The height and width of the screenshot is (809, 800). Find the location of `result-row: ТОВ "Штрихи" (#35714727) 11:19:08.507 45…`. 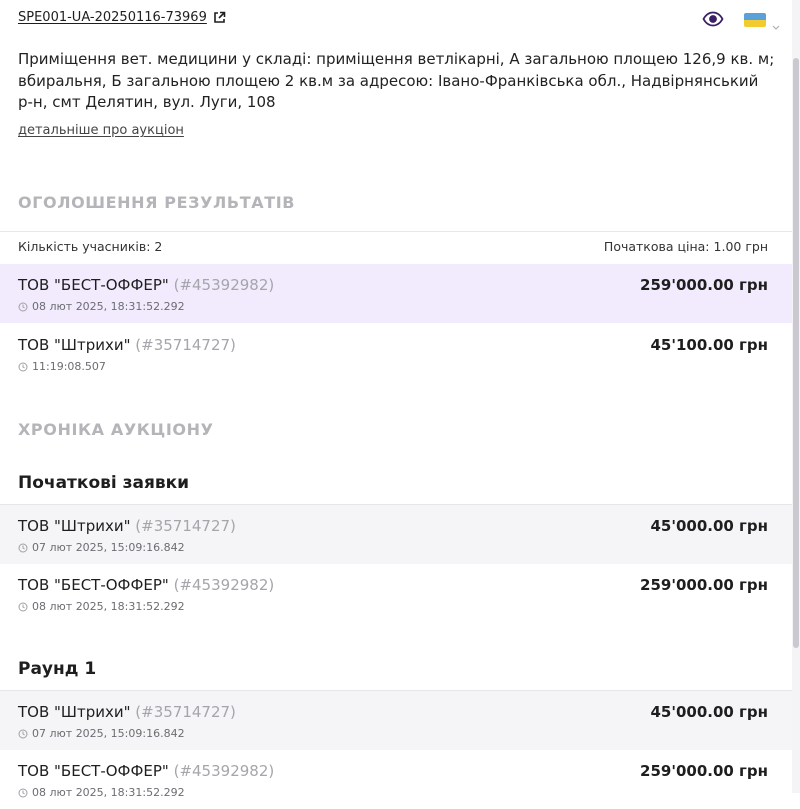

result-row: ТОВ "Штрихи" (#35714727) 11:19:08.507 45… is located at coordinates (396, 353).